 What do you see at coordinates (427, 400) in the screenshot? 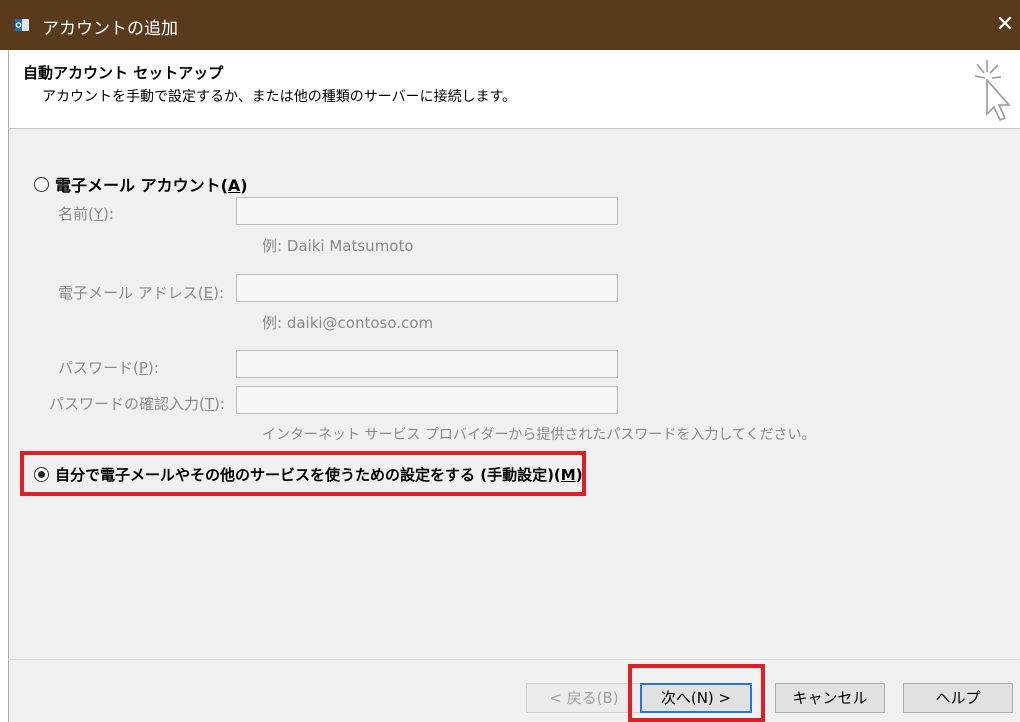
I see `password-confirm-field` at bounding box center [427, 400].